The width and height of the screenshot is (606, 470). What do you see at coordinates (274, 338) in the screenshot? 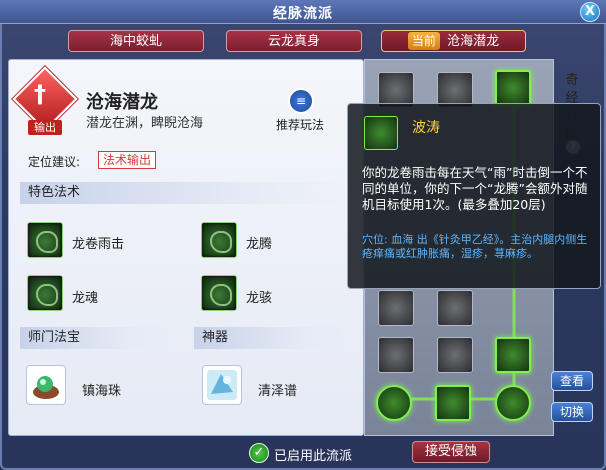
I see `section-artifact: 神器` at bounding box center [274, 338].